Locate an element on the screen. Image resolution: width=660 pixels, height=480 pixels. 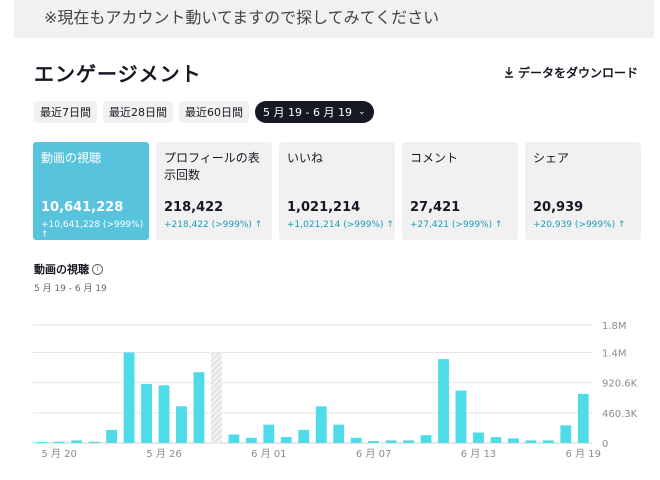
metric-delta: +1,021,214 (>999%) ↑ is located at coordinates (340, 225).